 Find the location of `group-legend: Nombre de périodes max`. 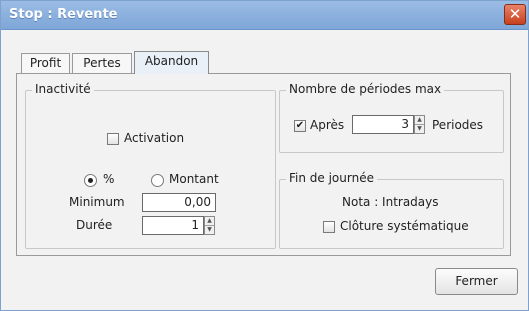

group-legend: Nombre de périodes max is located at coordinates (365, 89).